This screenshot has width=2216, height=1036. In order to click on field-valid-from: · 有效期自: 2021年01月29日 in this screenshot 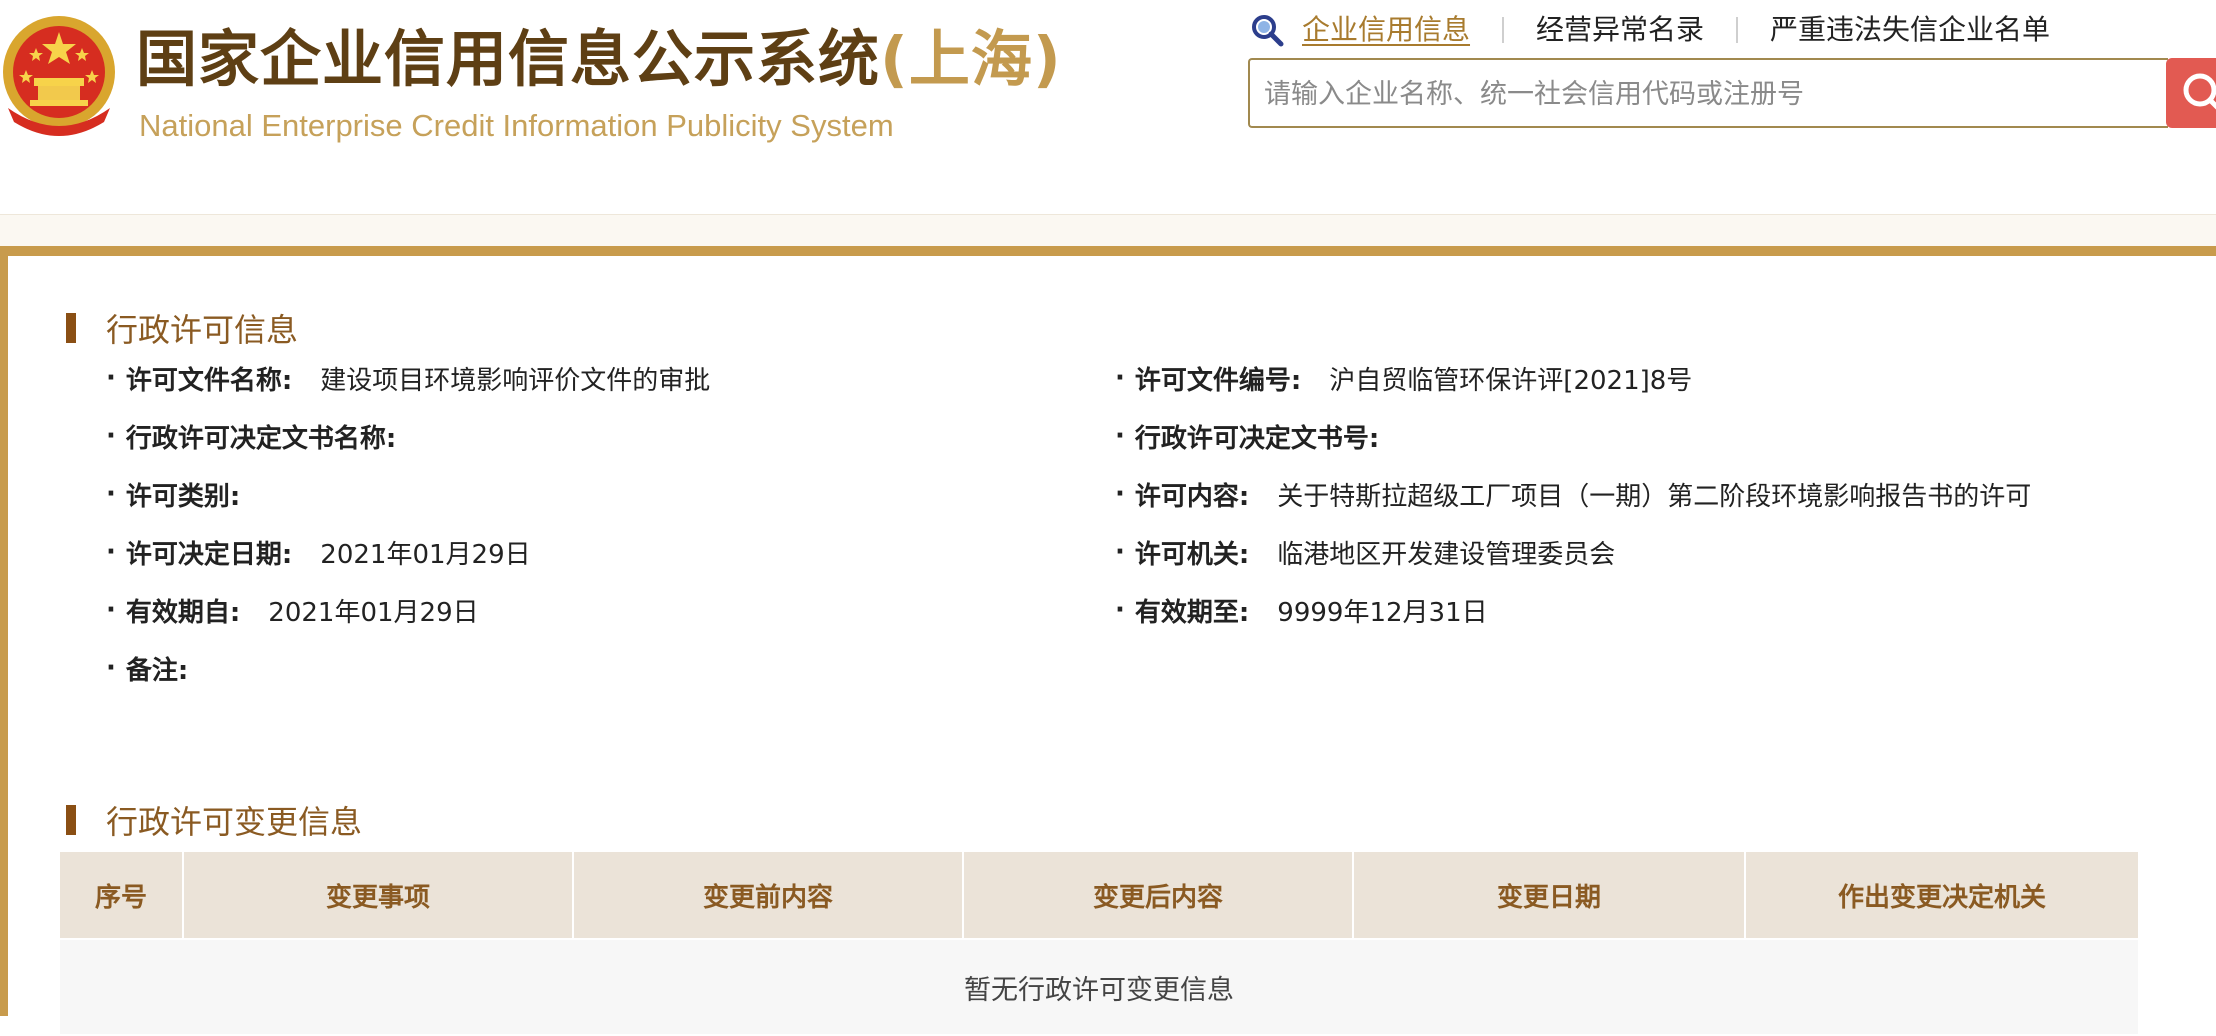, I will do `click(292, 610)`.